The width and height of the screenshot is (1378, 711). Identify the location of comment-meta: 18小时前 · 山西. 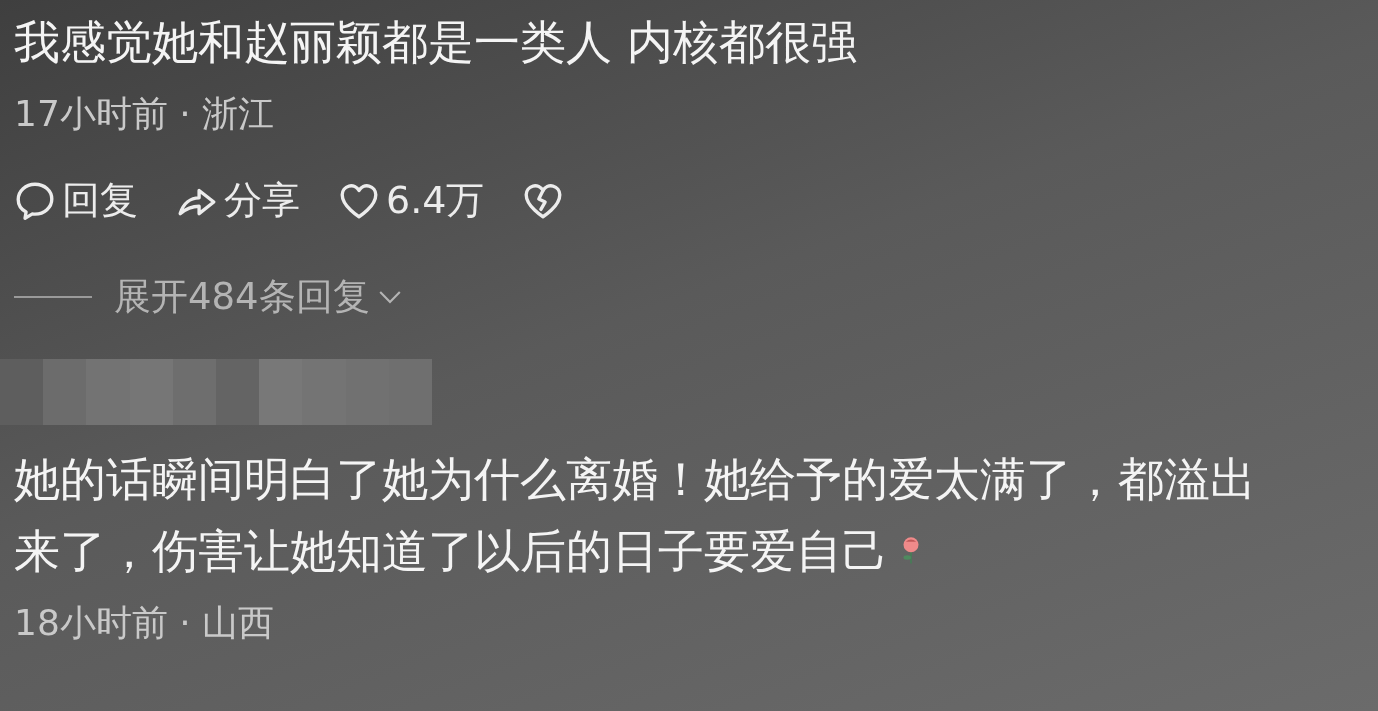
(145, 622).